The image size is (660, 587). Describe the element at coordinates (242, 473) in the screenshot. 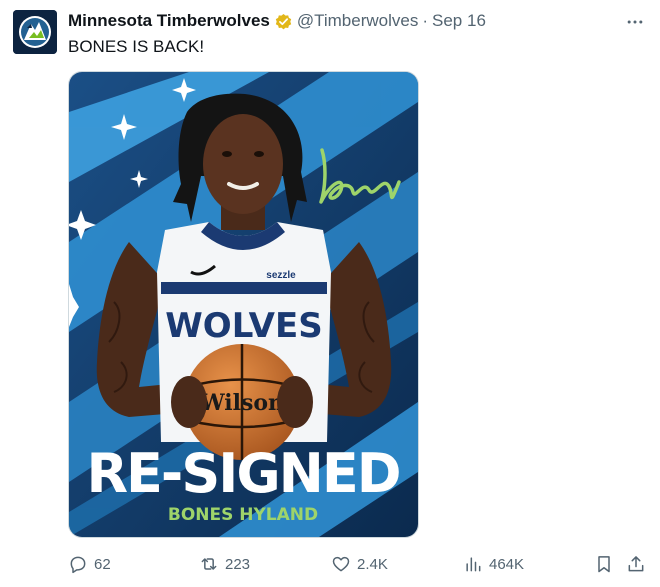

I see `headline-text: RE-SIGNED` at that location.